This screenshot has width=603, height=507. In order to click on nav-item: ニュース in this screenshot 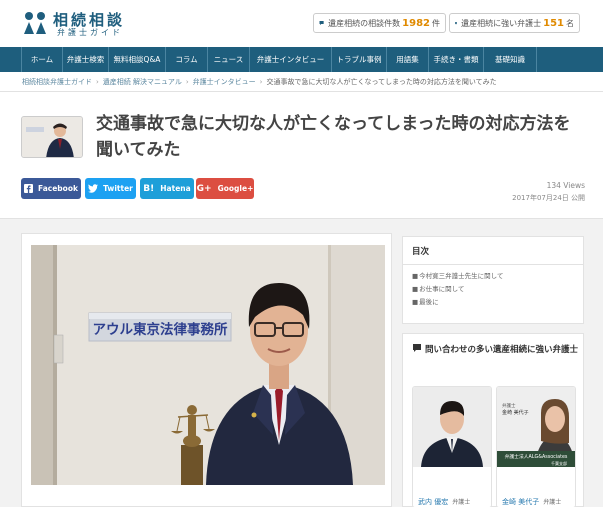, I will do `click(229, 59)`.